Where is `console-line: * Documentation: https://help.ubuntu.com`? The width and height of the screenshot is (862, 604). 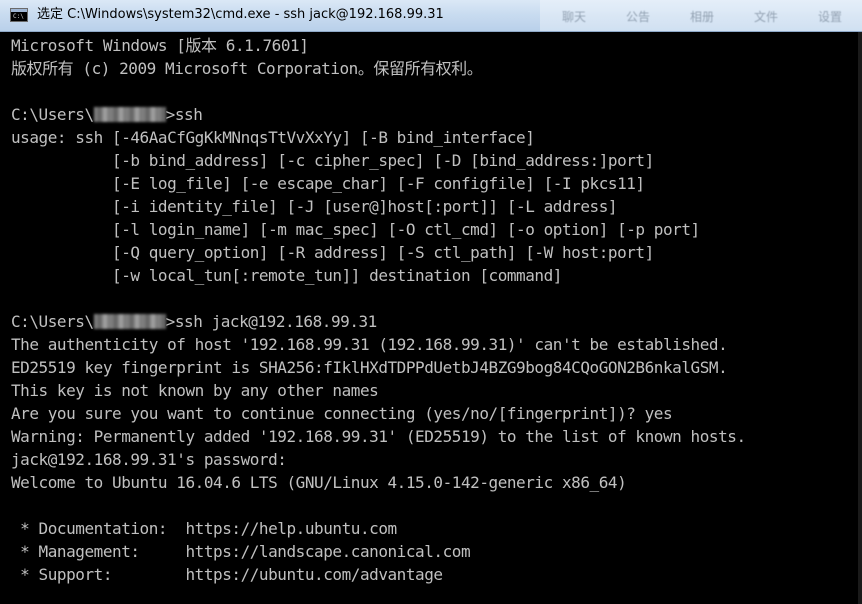
console-line: * Documentation: https://help.ubuntu.com is located at coordinates (204, 528).